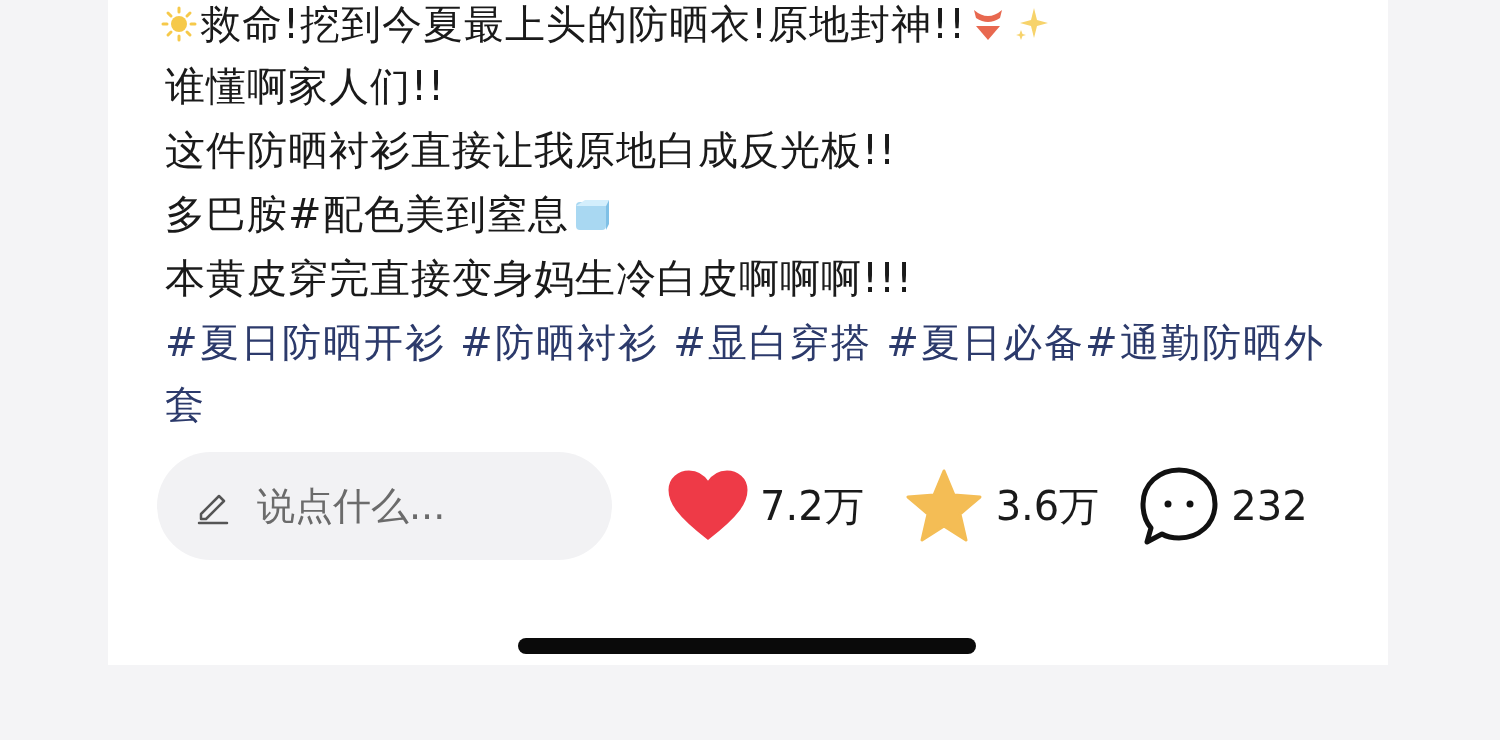 Image resolution: width=1500 pixels, height=740 pixels. Describe the element at coordinates (765, 374) in the screenshot. I see `hashtags: #夏日防晒开衫 #防晒衬衫 #显白穿搭 #夏日必备#通勤防晒外套` at that location.